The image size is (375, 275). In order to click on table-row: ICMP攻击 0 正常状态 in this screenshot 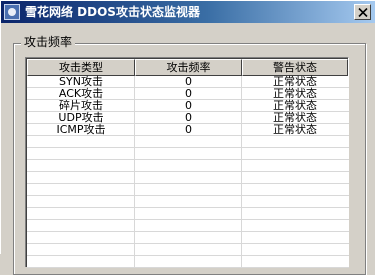, I will do `click(188, 130)`.